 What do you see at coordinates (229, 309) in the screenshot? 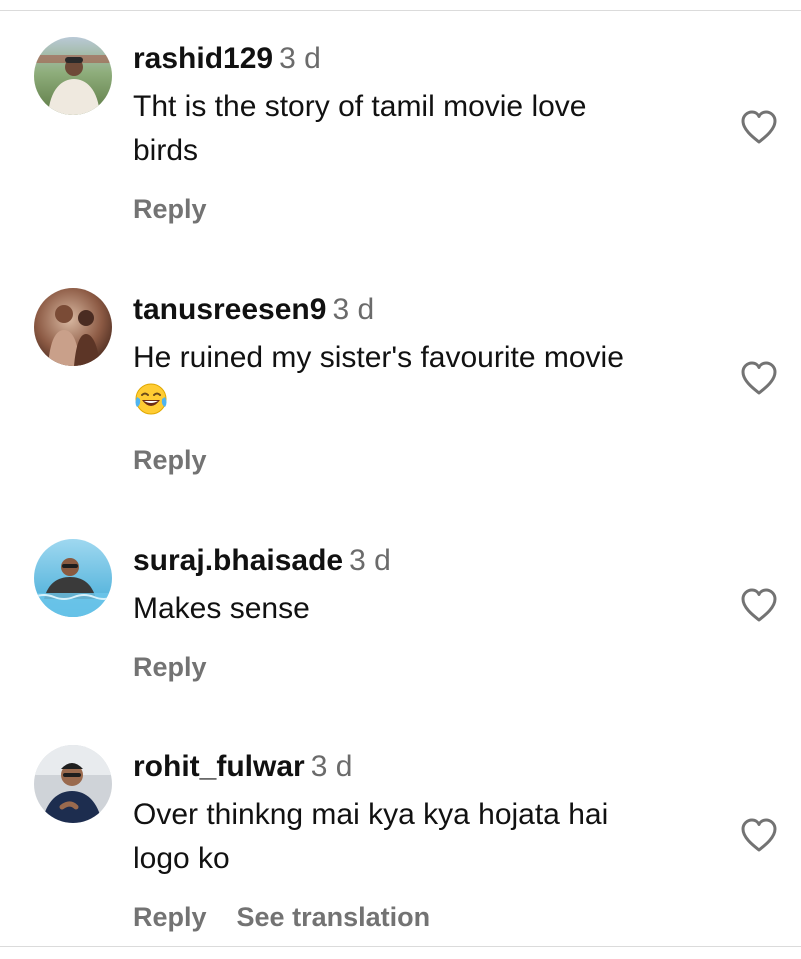
I see `username-link: tanusreesen9` at bounding box center [229, 309].